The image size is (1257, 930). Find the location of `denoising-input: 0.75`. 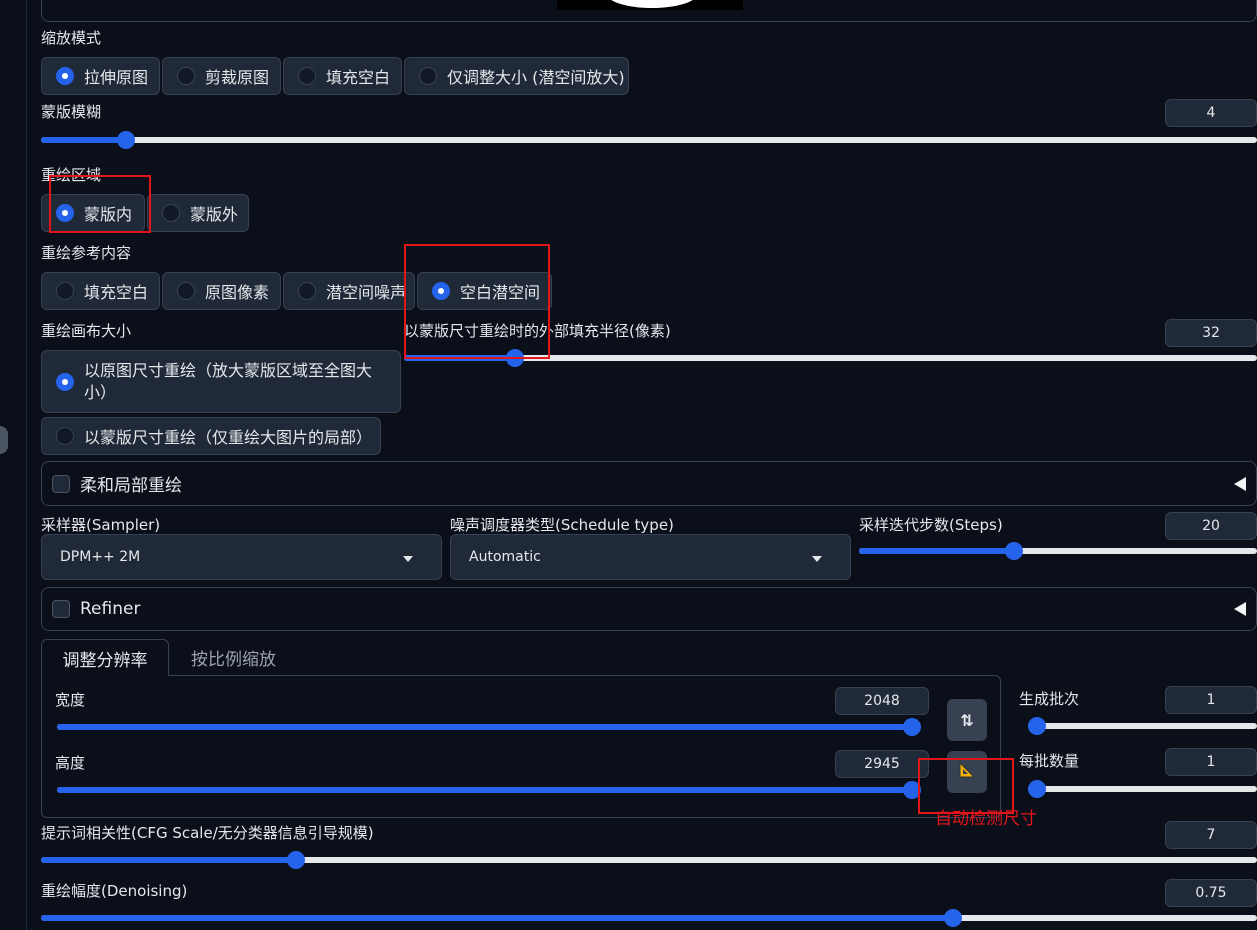

denoising-input: 0.75 is located at coordinates (1211, 893).